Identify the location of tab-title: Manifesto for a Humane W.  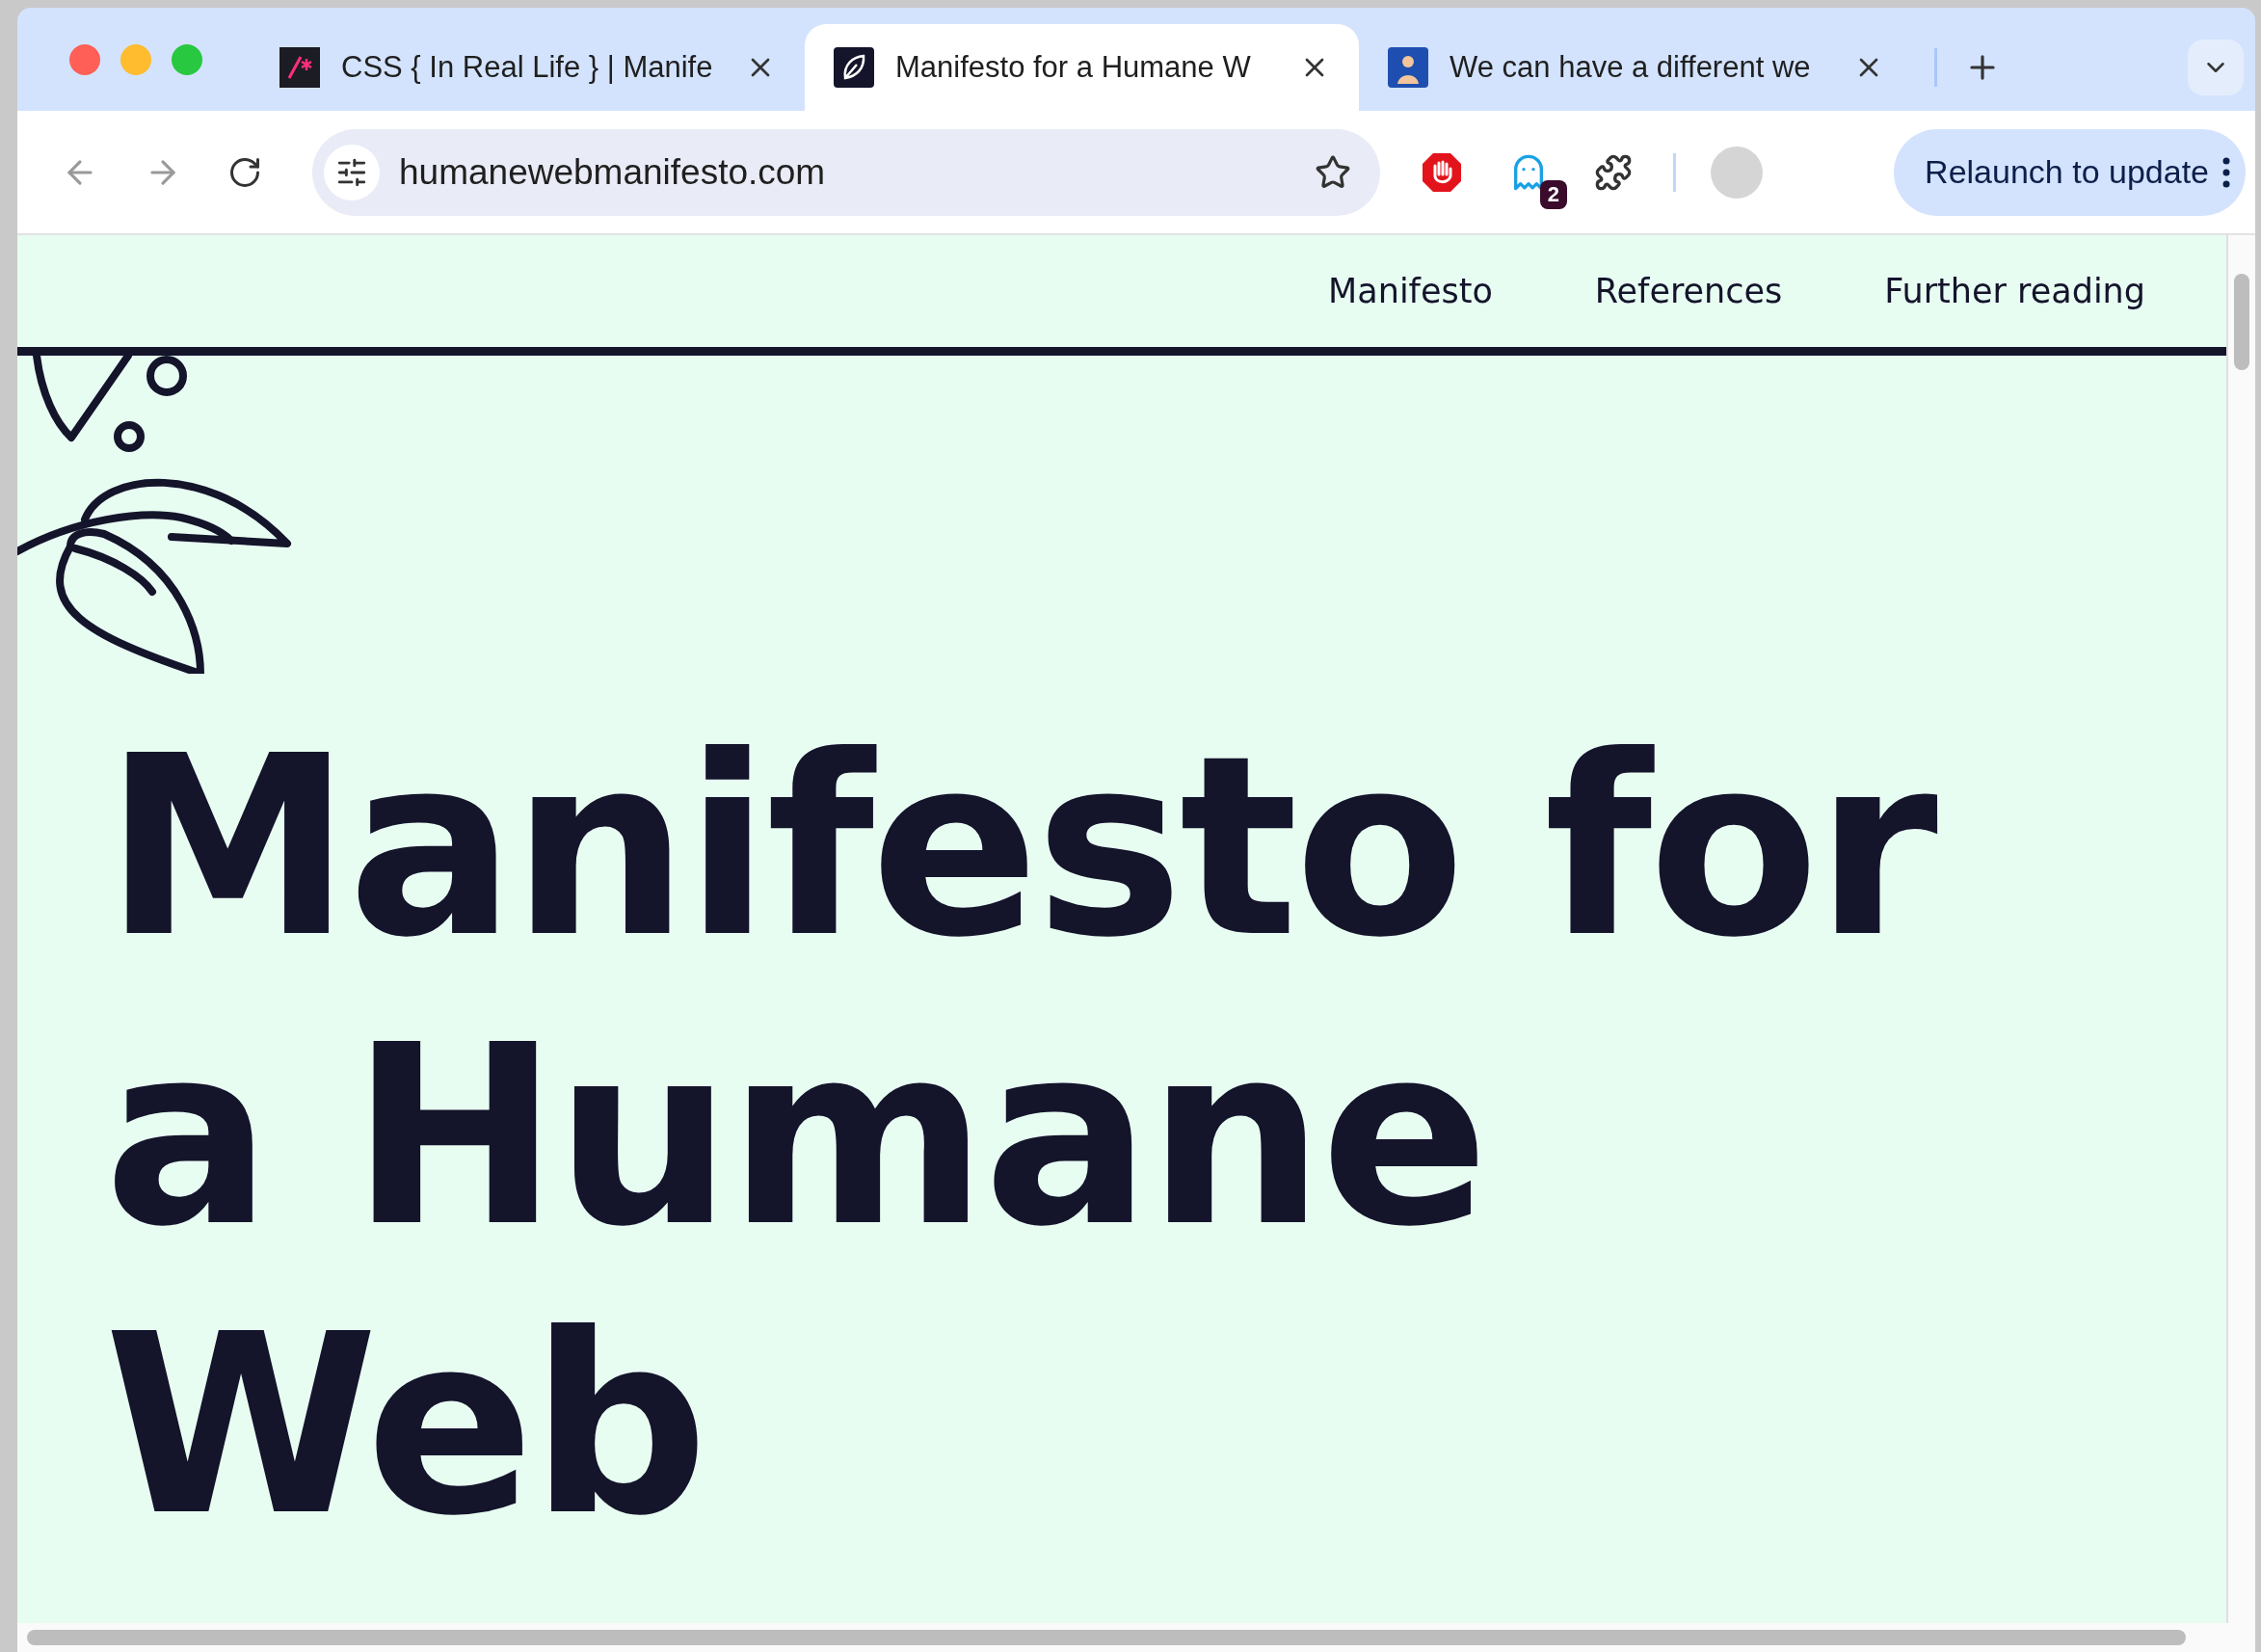
(1073, 67).